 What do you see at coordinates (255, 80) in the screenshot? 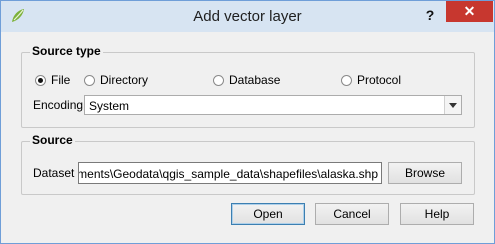
I see `radio-database-label: Database` at bounding box center [255, 80].